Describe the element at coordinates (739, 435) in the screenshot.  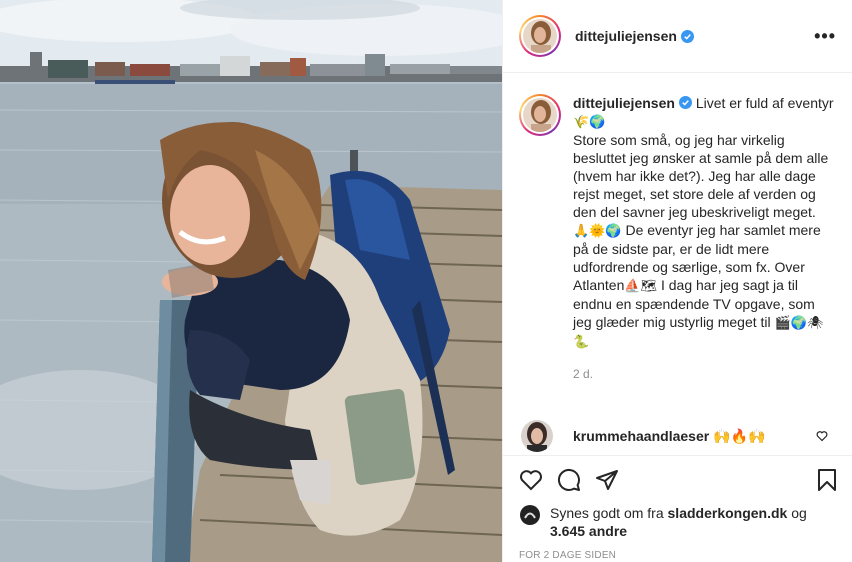
I see `comment-text: 🙌🔥🙌` at that location.